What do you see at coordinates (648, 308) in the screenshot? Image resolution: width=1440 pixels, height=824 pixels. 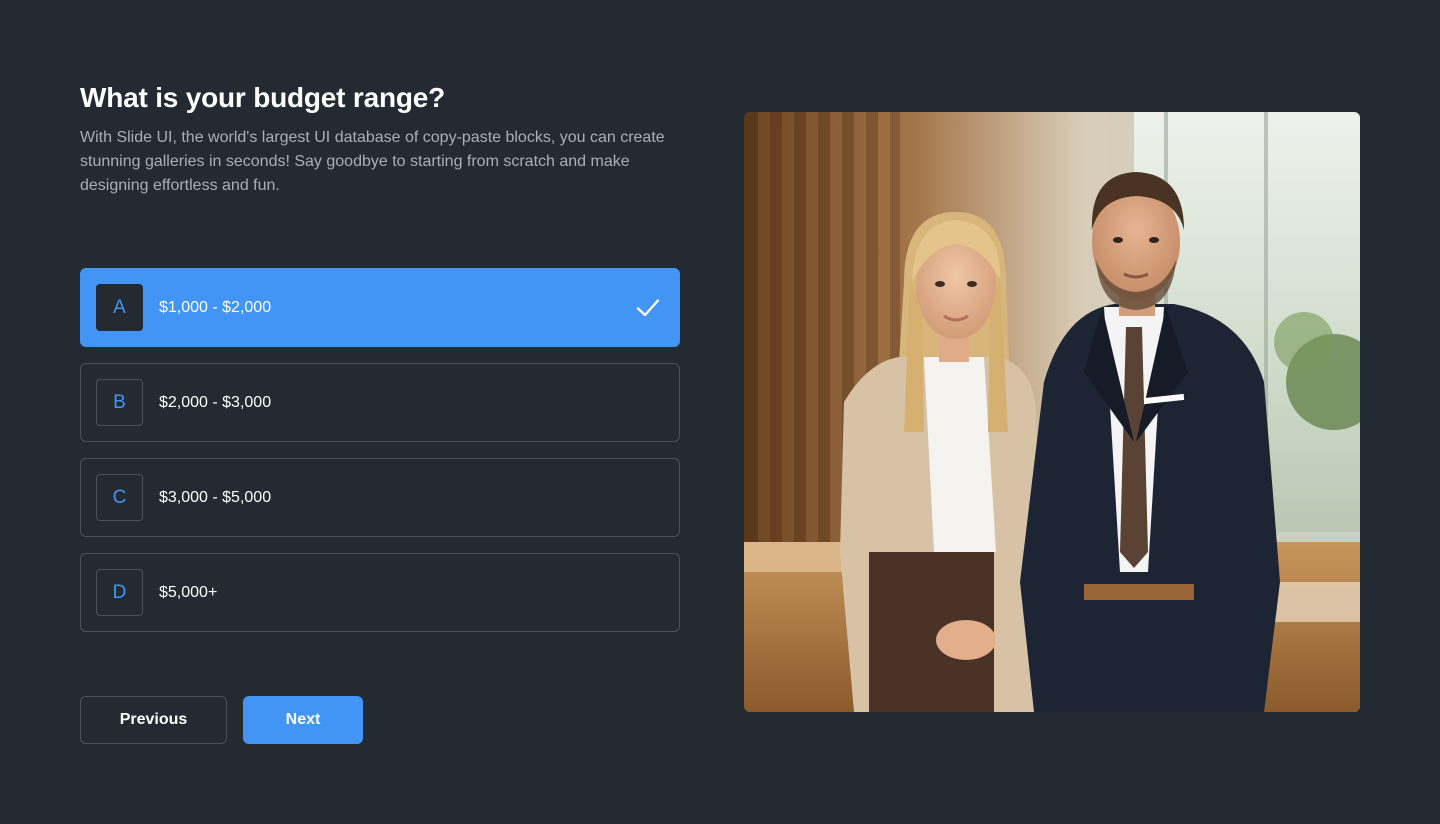 I see `checkmark-icon` at bounding box center [648, 308].